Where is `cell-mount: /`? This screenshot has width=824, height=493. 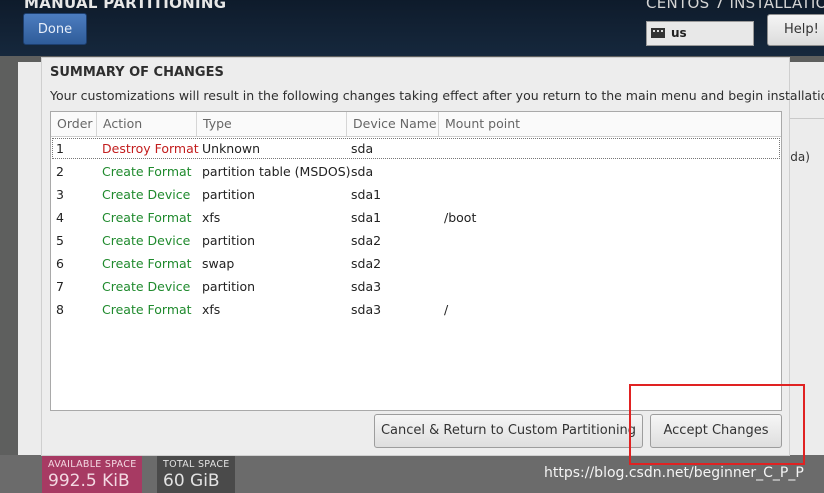 cell-mount: / is located at coordinates (446, 309).